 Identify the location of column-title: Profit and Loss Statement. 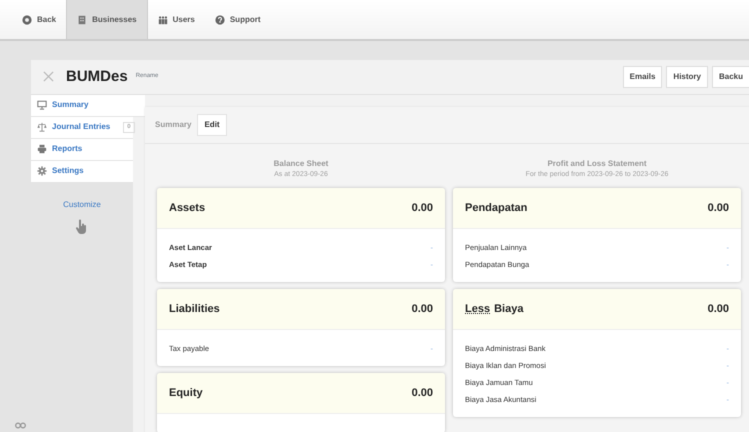
(597, 164).